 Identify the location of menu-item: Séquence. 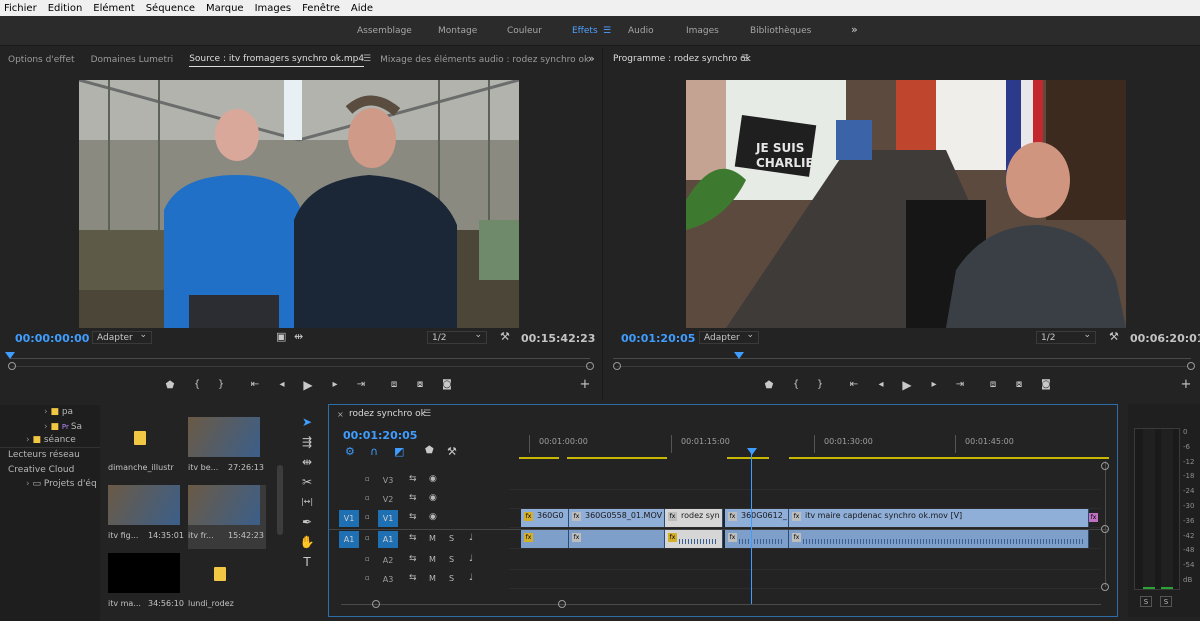
(170, 8).